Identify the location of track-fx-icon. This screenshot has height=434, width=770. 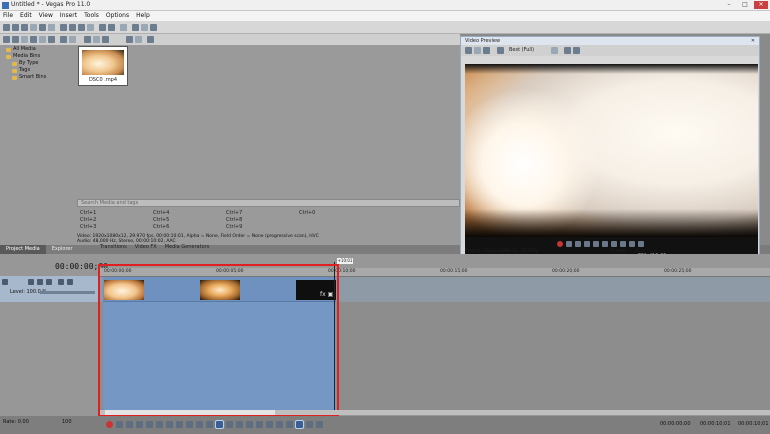
(40, 282).